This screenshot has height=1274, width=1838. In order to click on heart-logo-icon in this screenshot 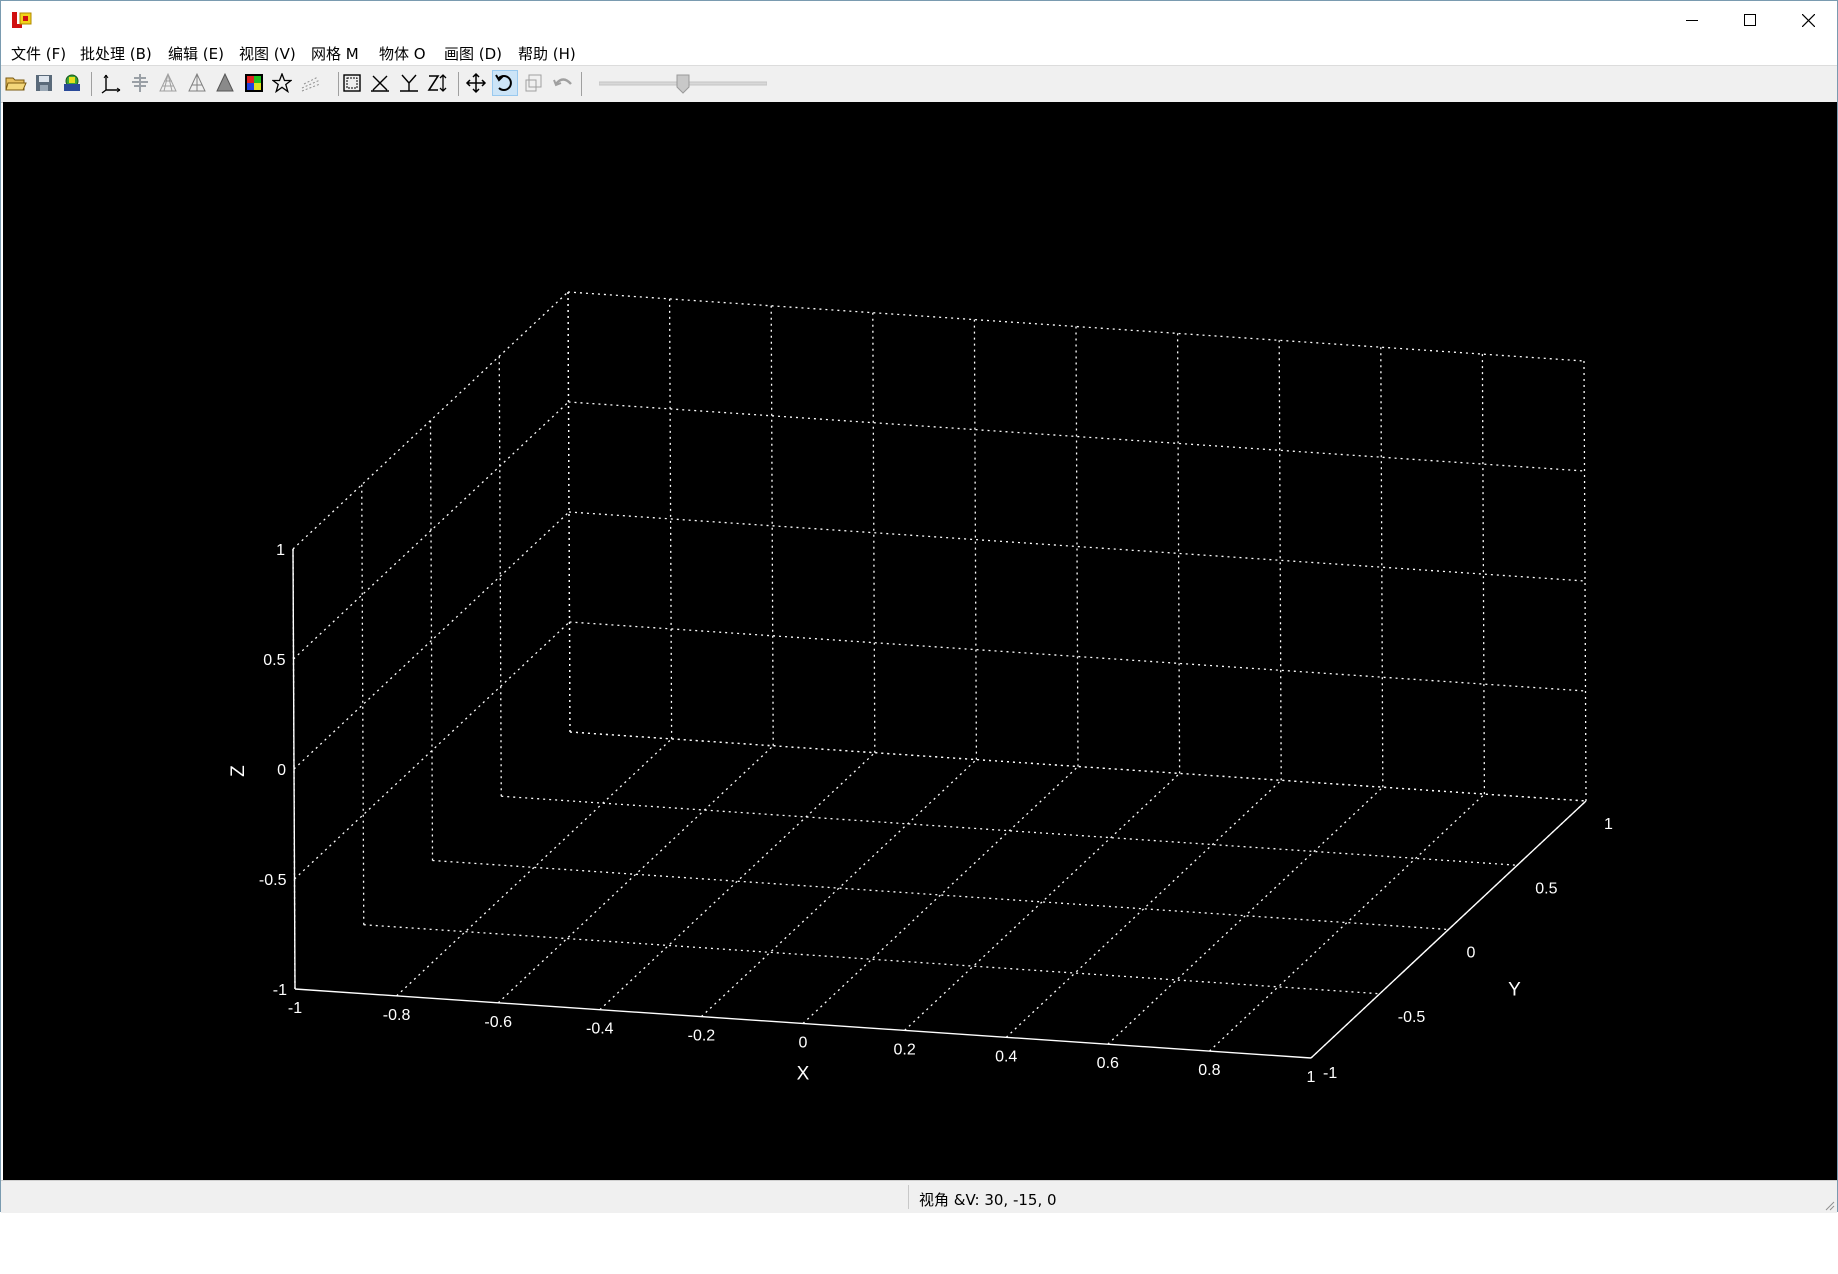, I will do `click(1625, 1231)`.